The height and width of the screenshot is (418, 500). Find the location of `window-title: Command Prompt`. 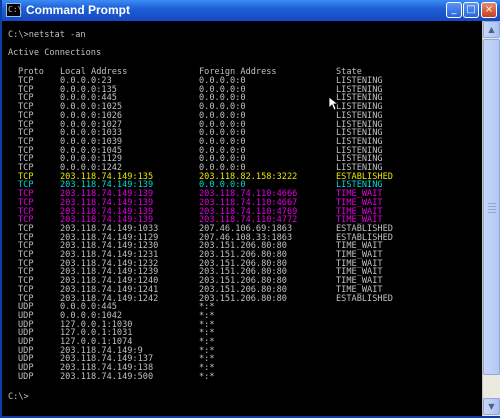

window-title: Command Prompt is located at coordinates (78, 10).